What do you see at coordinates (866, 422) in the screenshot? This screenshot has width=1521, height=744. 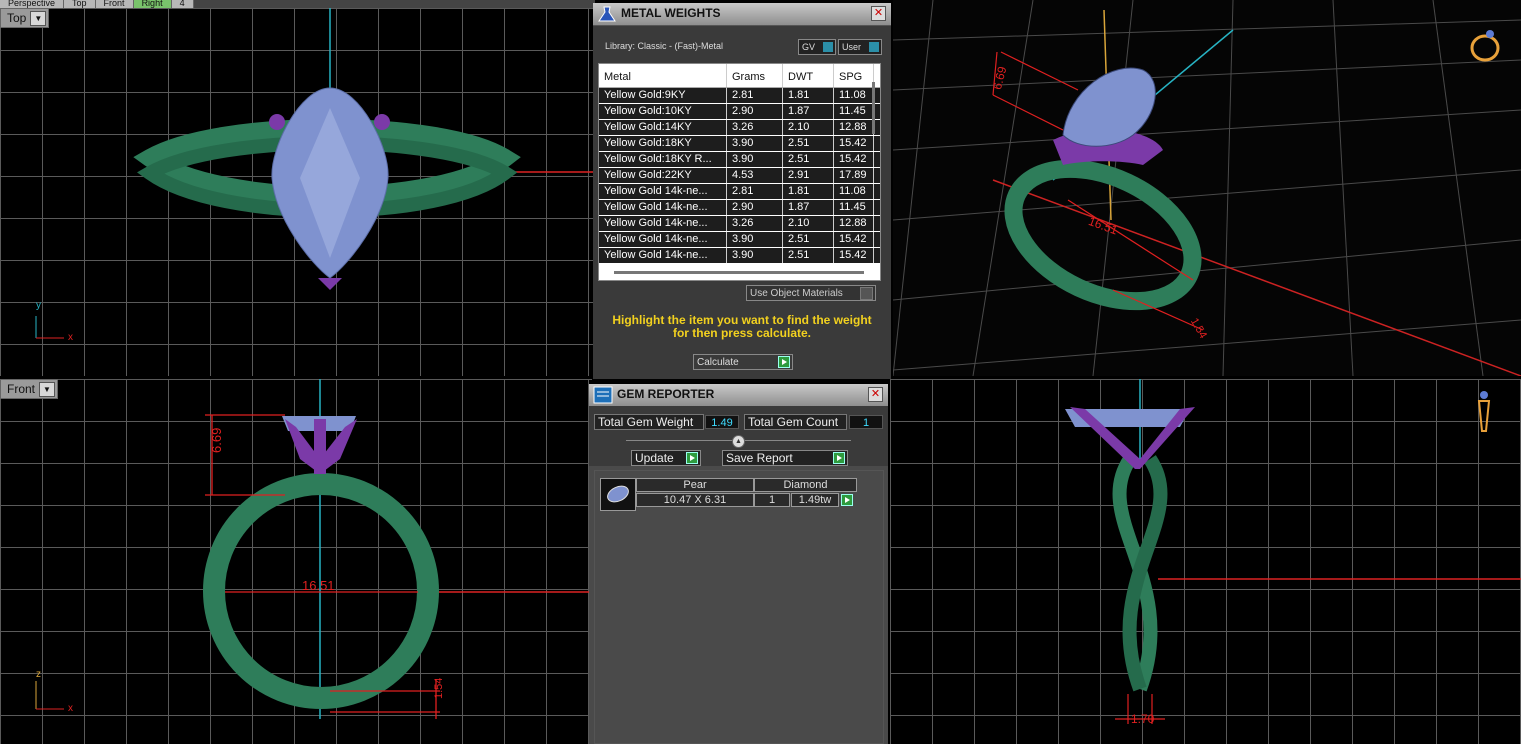 I see `total-gem-count-value: 1` at bounding box center [866, 422].